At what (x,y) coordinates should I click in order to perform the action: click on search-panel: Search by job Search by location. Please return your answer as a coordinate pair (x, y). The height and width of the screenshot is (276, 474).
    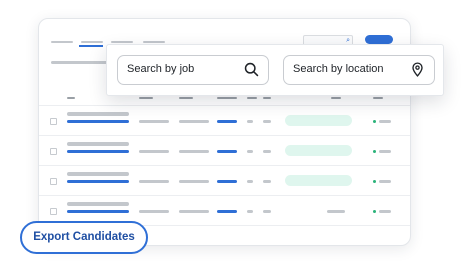
    Looking at the image, I should click on (275, 70).